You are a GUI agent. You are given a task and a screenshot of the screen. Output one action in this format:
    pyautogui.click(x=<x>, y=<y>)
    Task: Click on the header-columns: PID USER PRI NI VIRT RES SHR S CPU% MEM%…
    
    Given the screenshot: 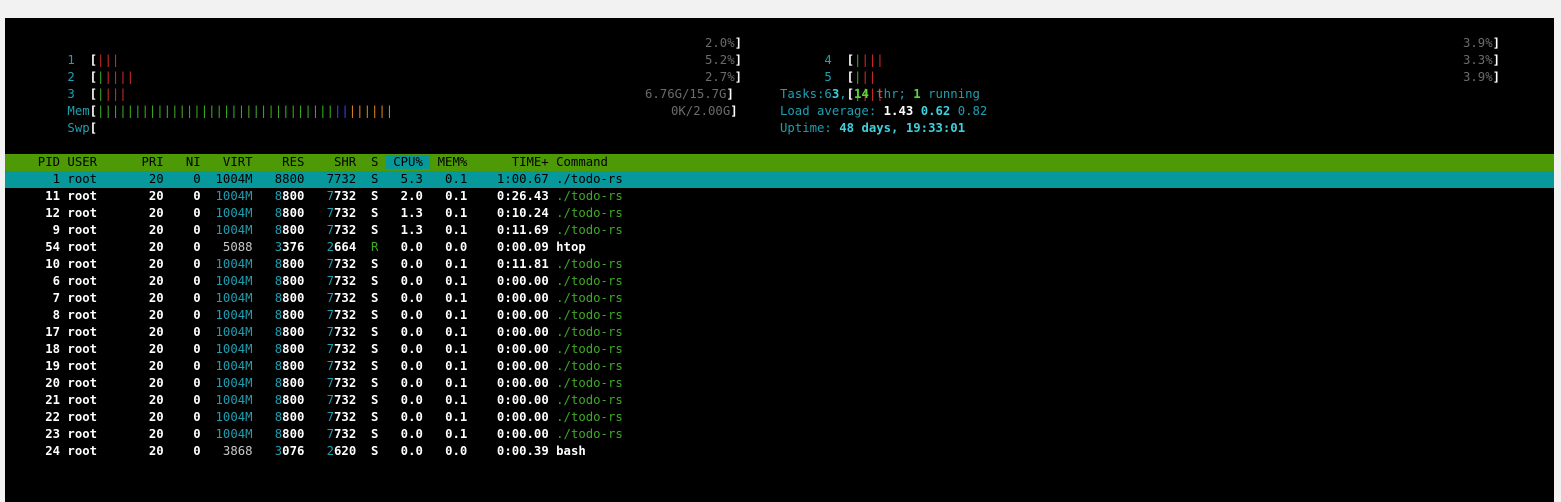 What is the action you would take?
    pyautogui.click(x=315, y=162)
    